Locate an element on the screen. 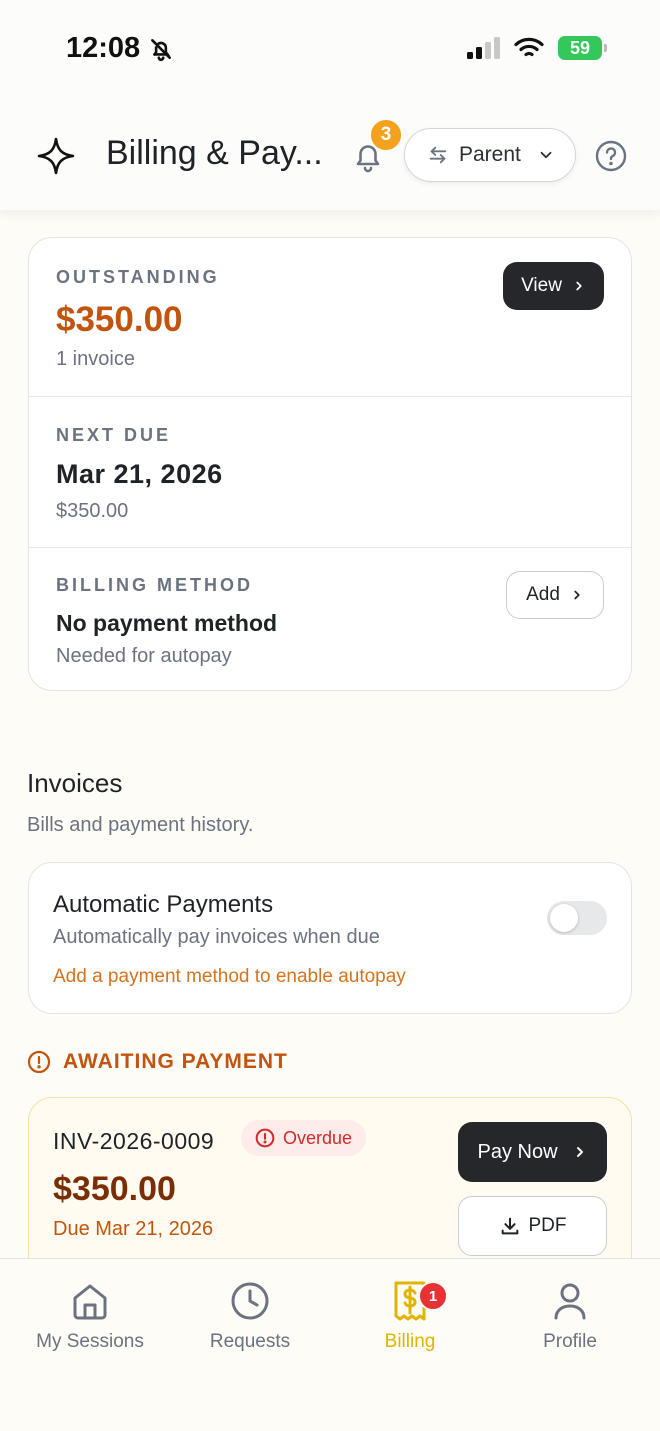 This screenshot has width=660, height=1431. billing-method-subtitle: Needed for autopay is located at coordinates (144, 656).